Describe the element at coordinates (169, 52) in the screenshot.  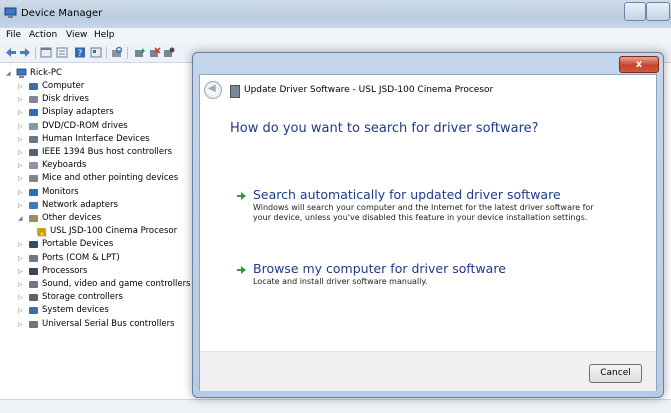
I see `disable-icon` at that location.